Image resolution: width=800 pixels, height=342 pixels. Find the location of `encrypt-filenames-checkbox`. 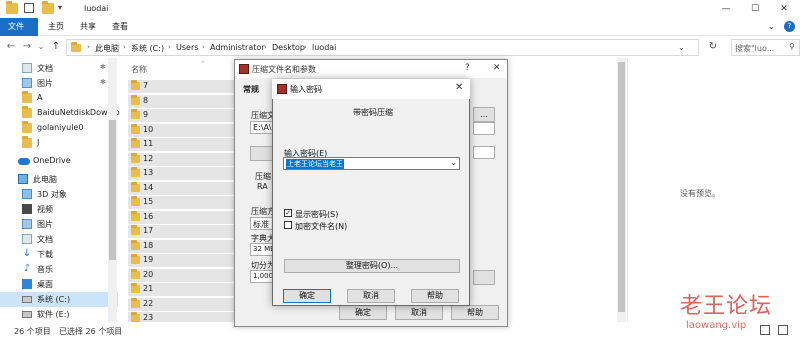

encrypt-filenames-checkbox is located at coordinates (288, 225).